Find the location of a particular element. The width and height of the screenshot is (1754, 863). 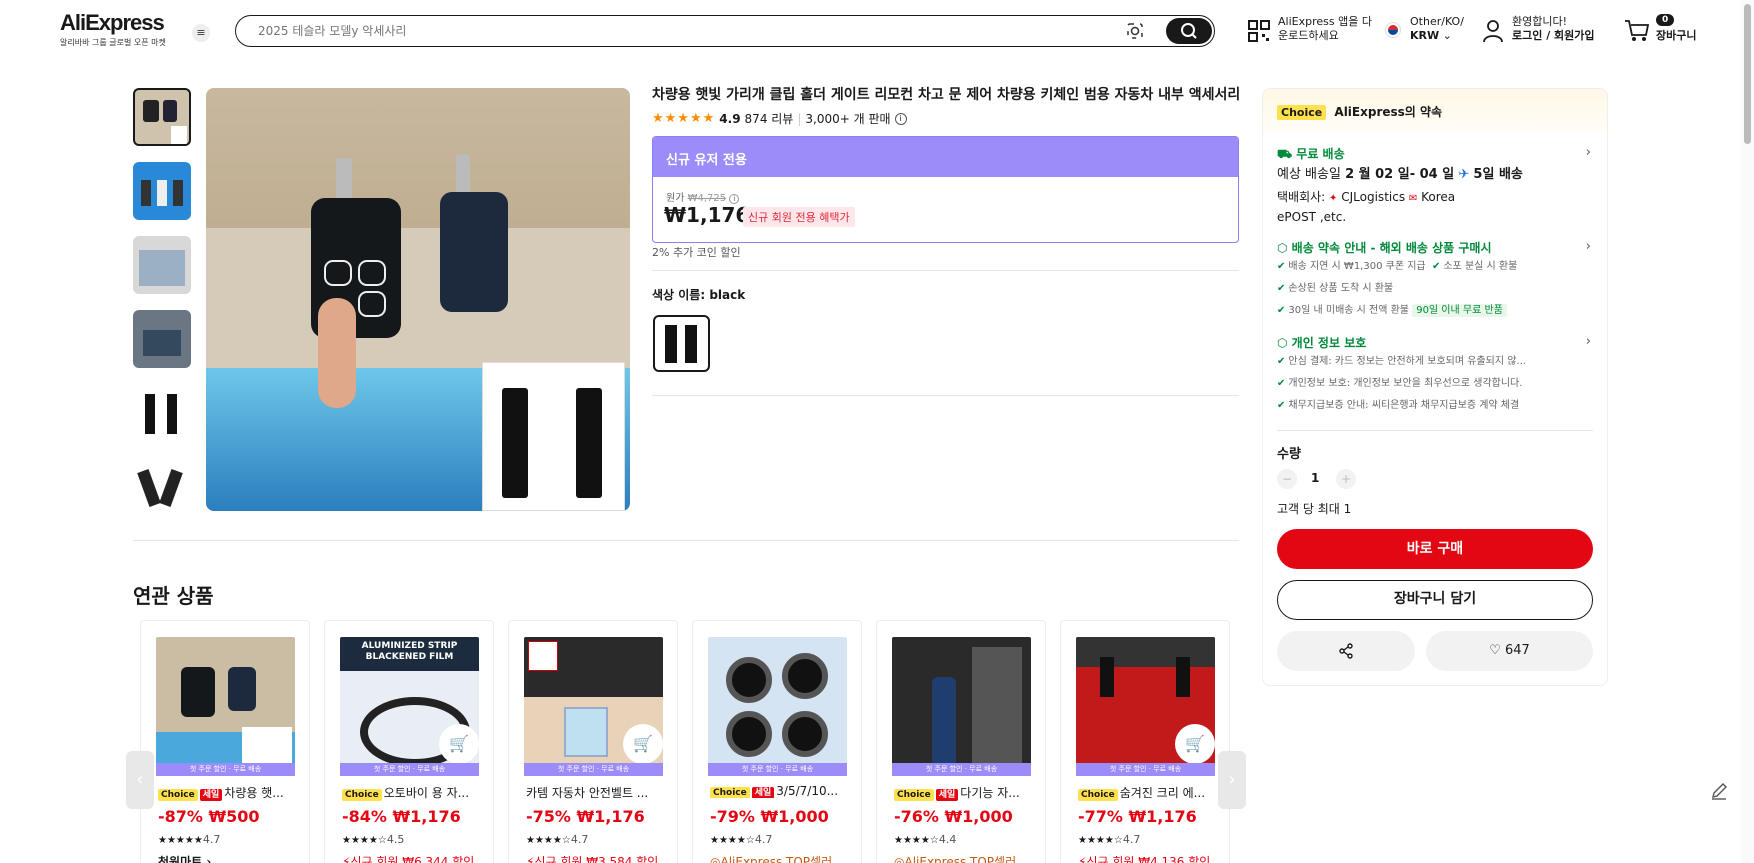

card-extra: ◎AliExpress TOP셀러 is located at coordinates (955, 858).